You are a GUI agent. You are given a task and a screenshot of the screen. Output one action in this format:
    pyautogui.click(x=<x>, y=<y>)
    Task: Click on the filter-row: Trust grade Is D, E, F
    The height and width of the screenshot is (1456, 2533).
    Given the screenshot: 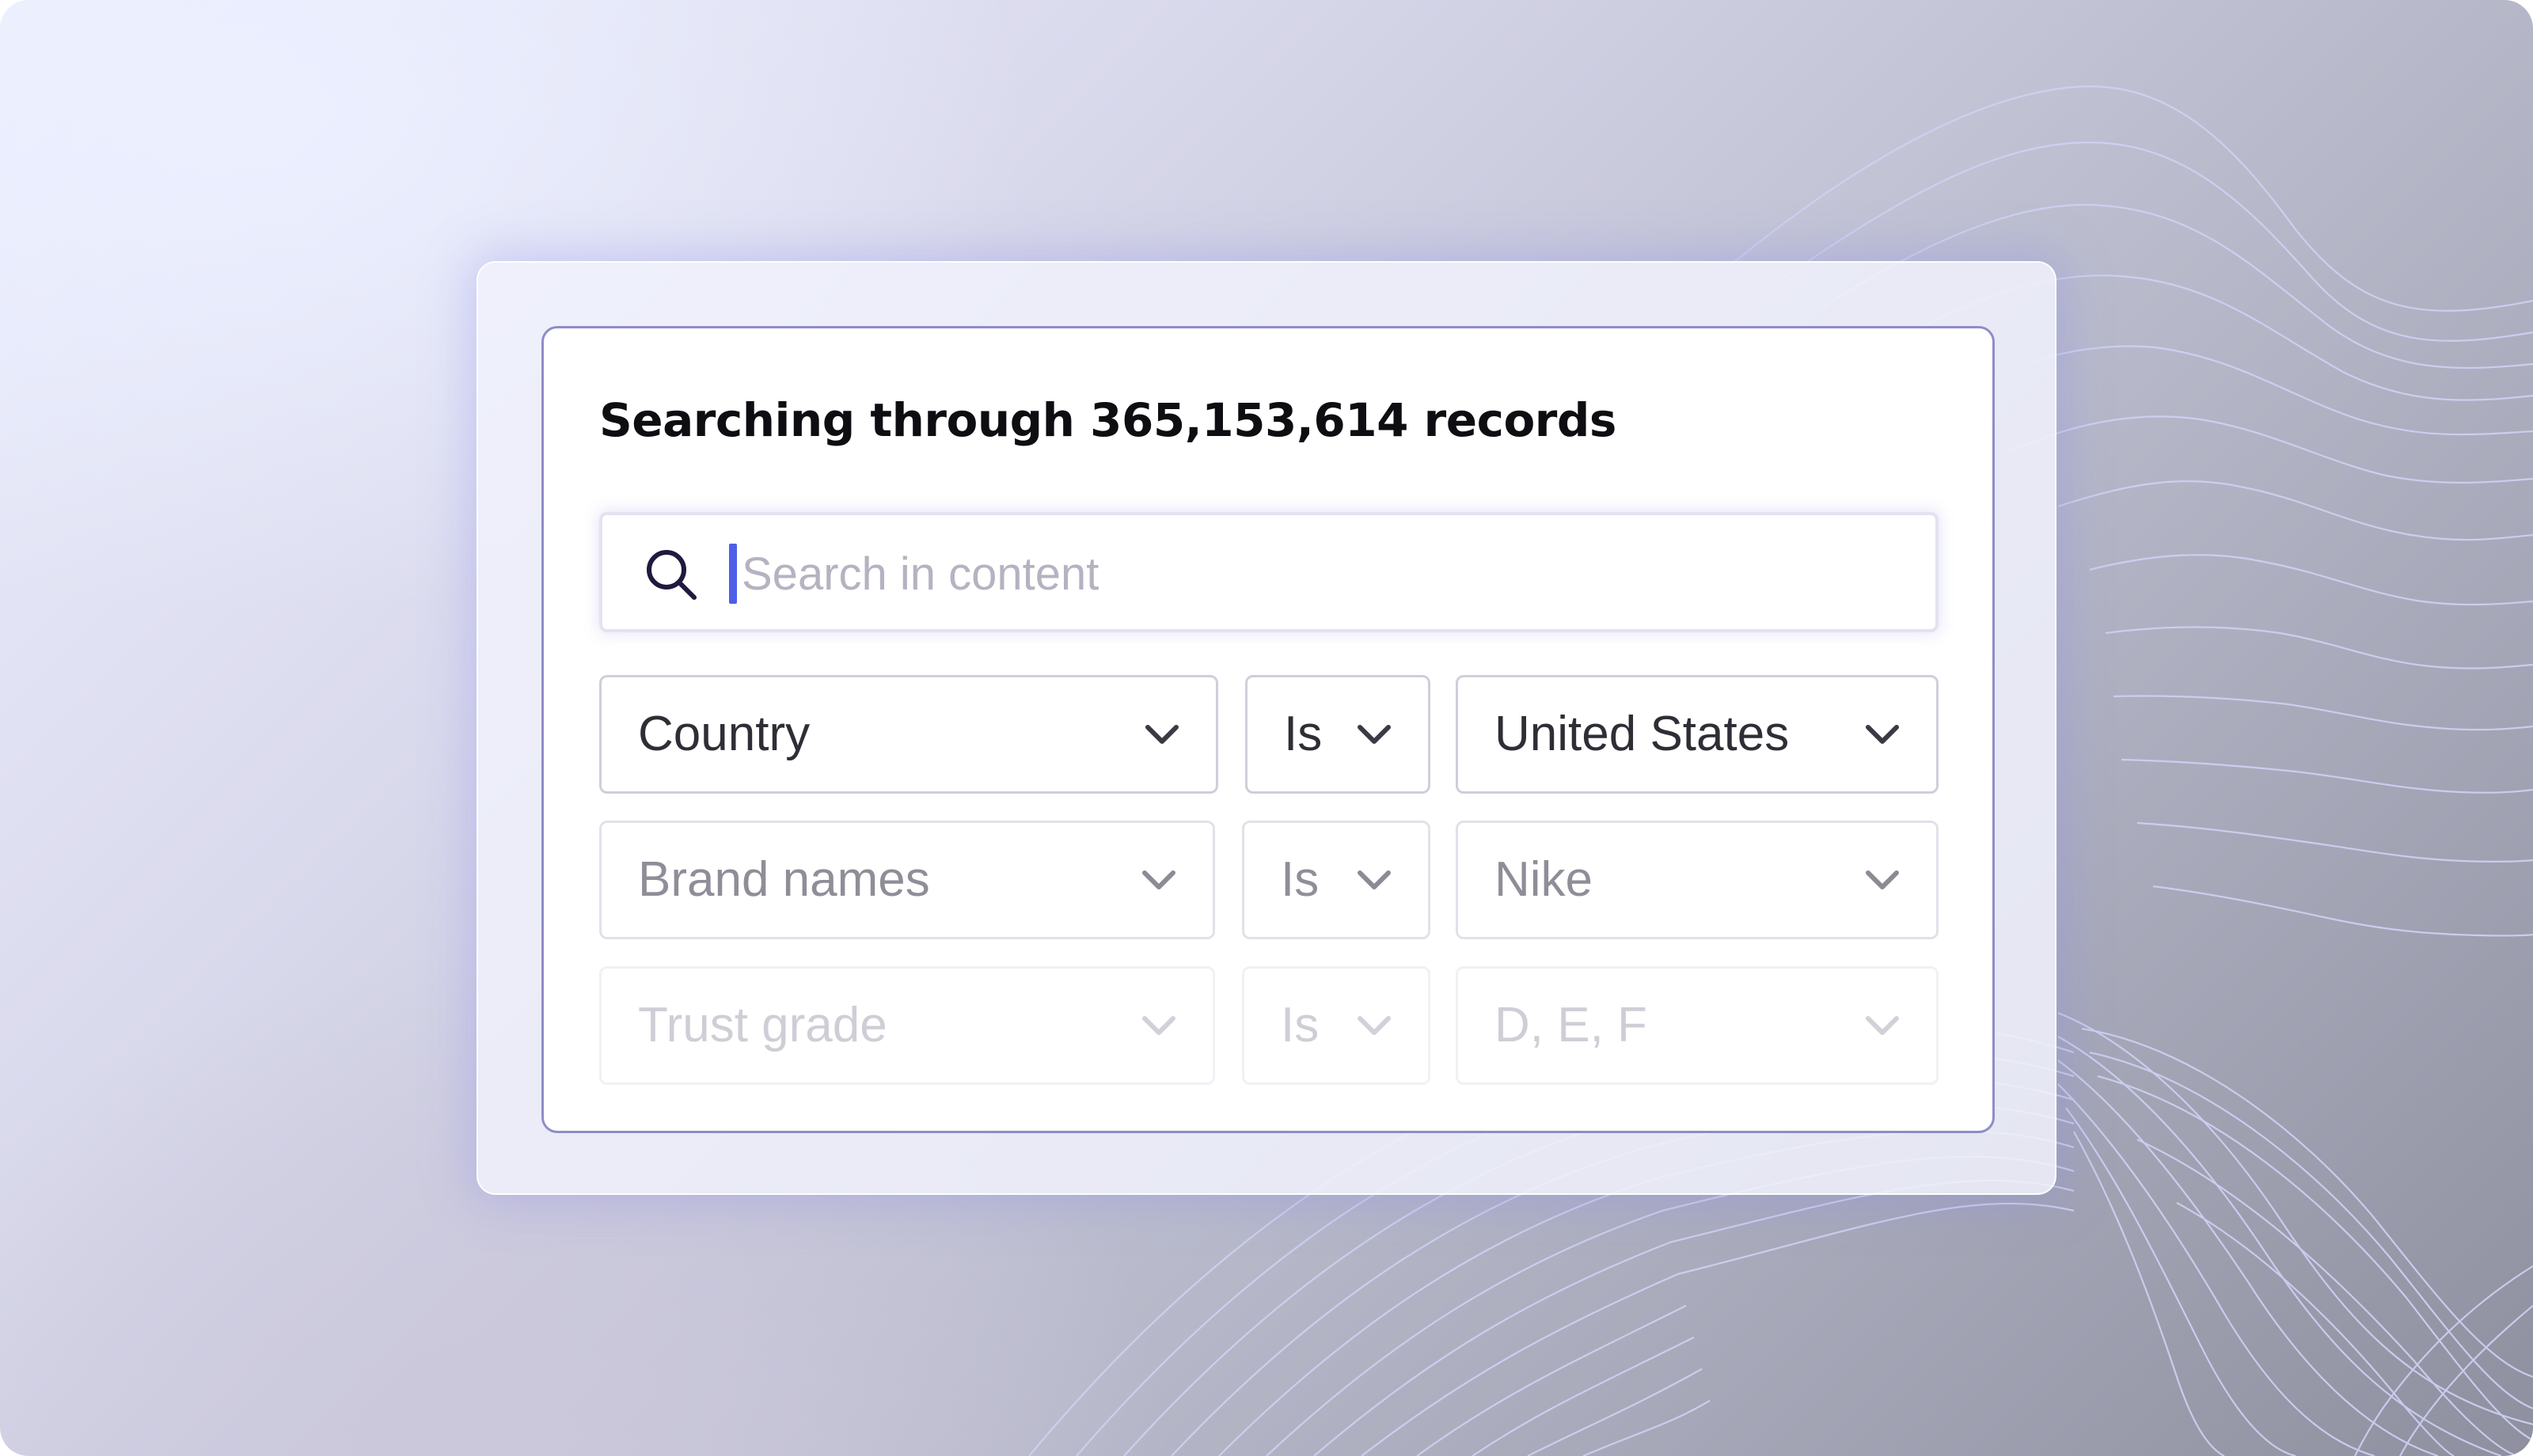 What is the action you would take?
    pyautogui.click(x=1269, y=1025)
    